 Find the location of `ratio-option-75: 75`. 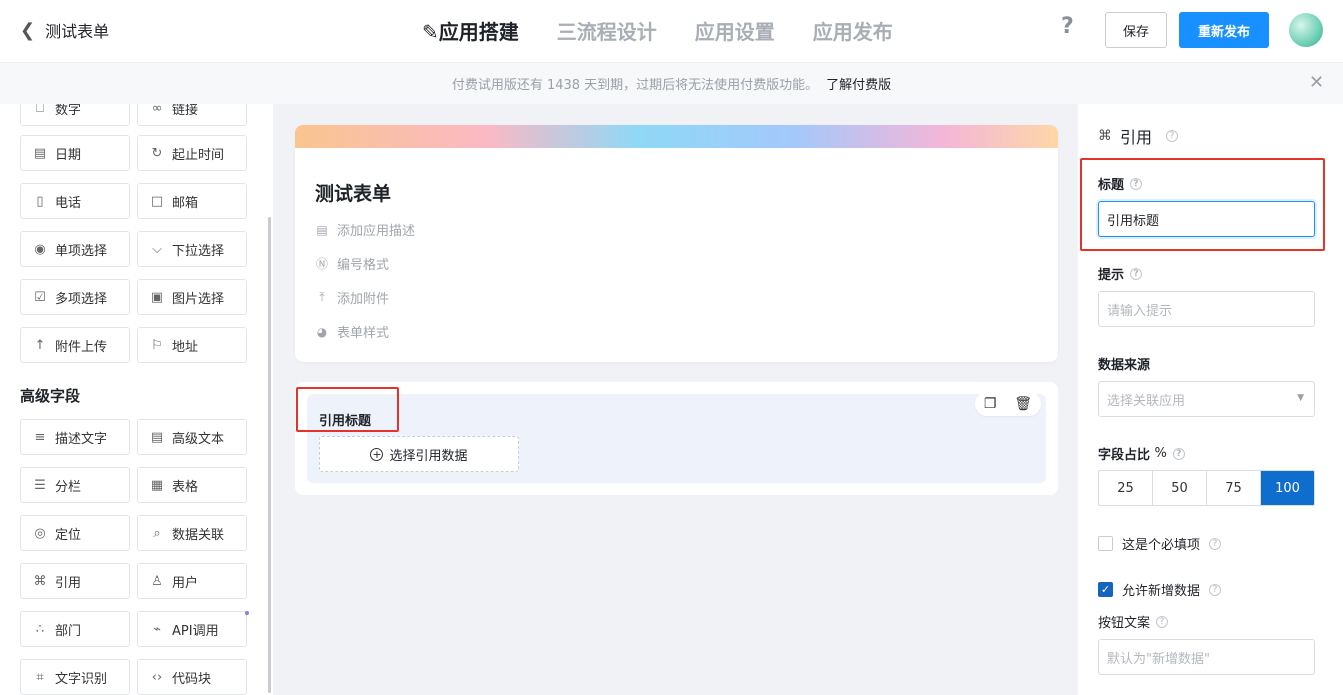

ratio-option-75: 75 is located at coordinates (1234, 488).